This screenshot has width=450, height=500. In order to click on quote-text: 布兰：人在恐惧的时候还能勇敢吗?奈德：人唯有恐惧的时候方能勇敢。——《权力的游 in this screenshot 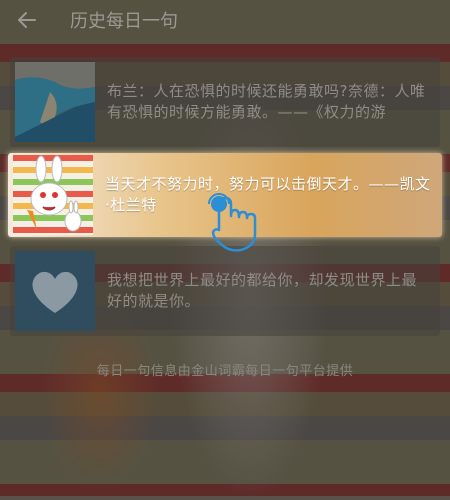, I will do `click(266, 101)`.